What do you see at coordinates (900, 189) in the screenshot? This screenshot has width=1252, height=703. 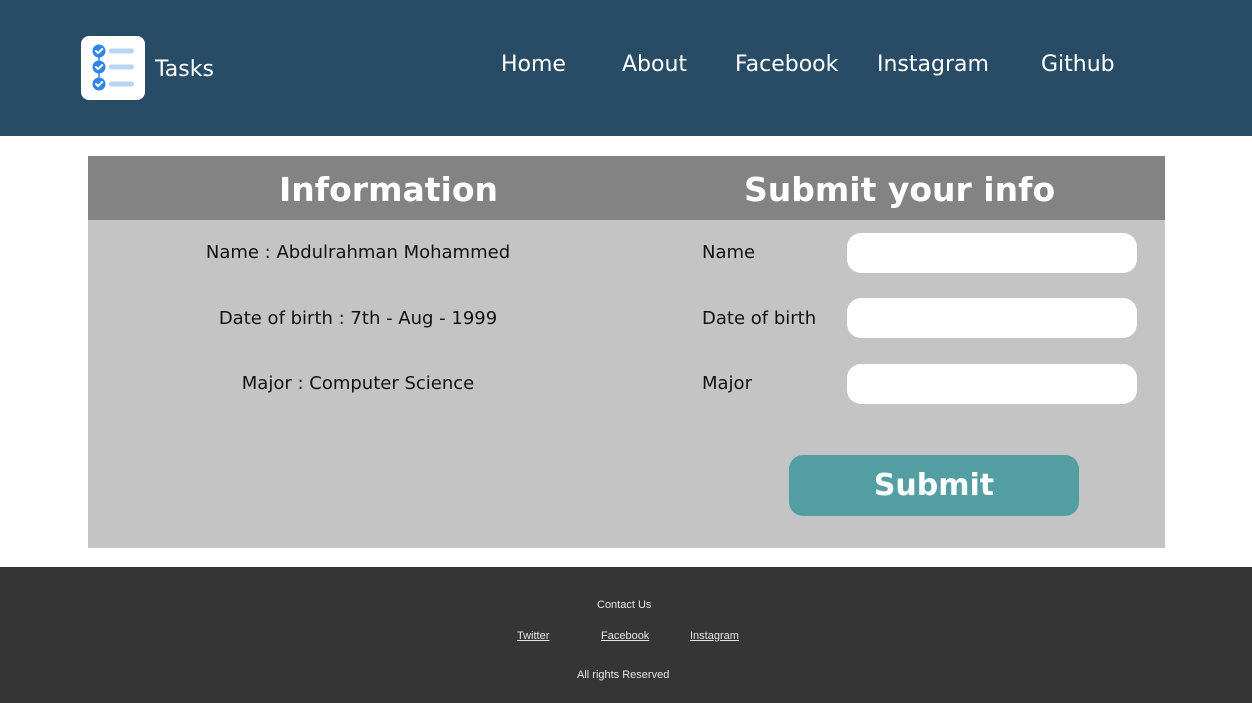 I see `submit-info-title: Submit your info` at bounding box center [900, 189].